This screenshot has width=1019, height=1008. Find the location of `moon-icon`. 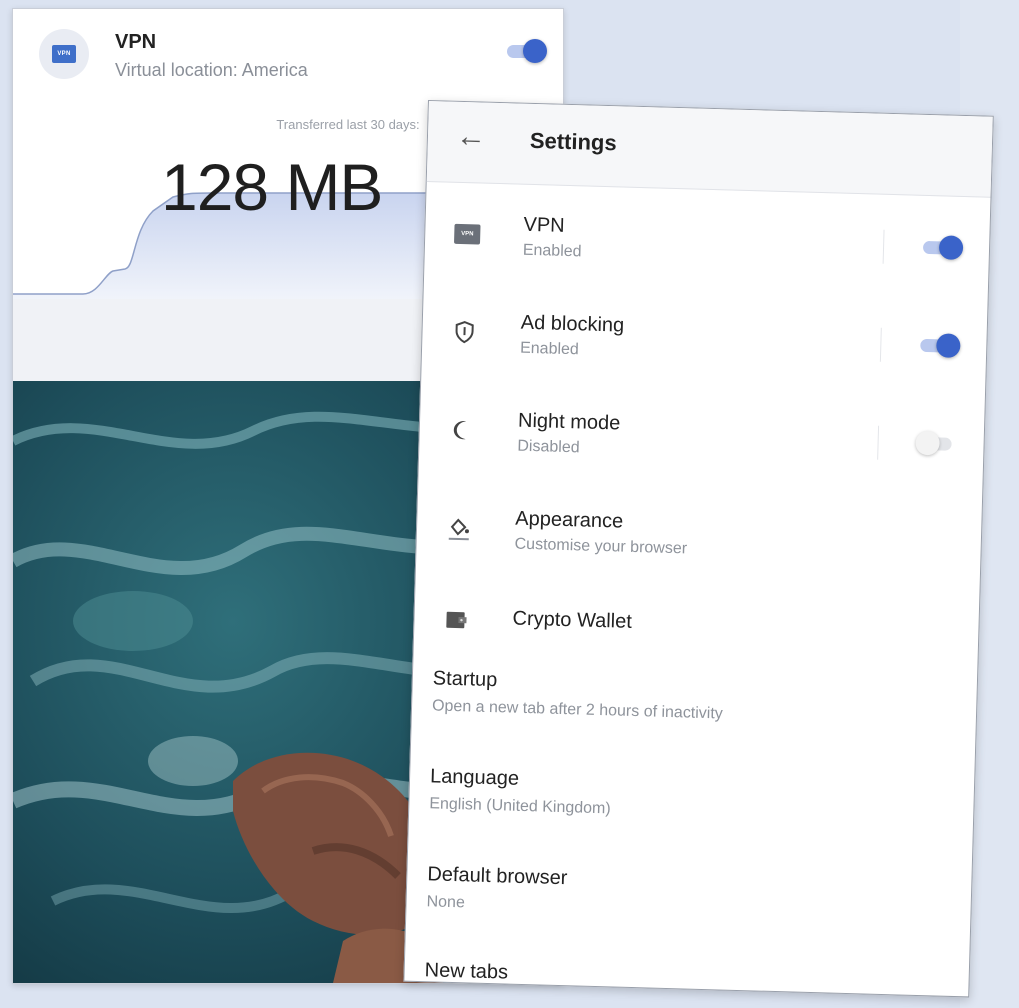

moon-icon is located at coordinates (461, 430).